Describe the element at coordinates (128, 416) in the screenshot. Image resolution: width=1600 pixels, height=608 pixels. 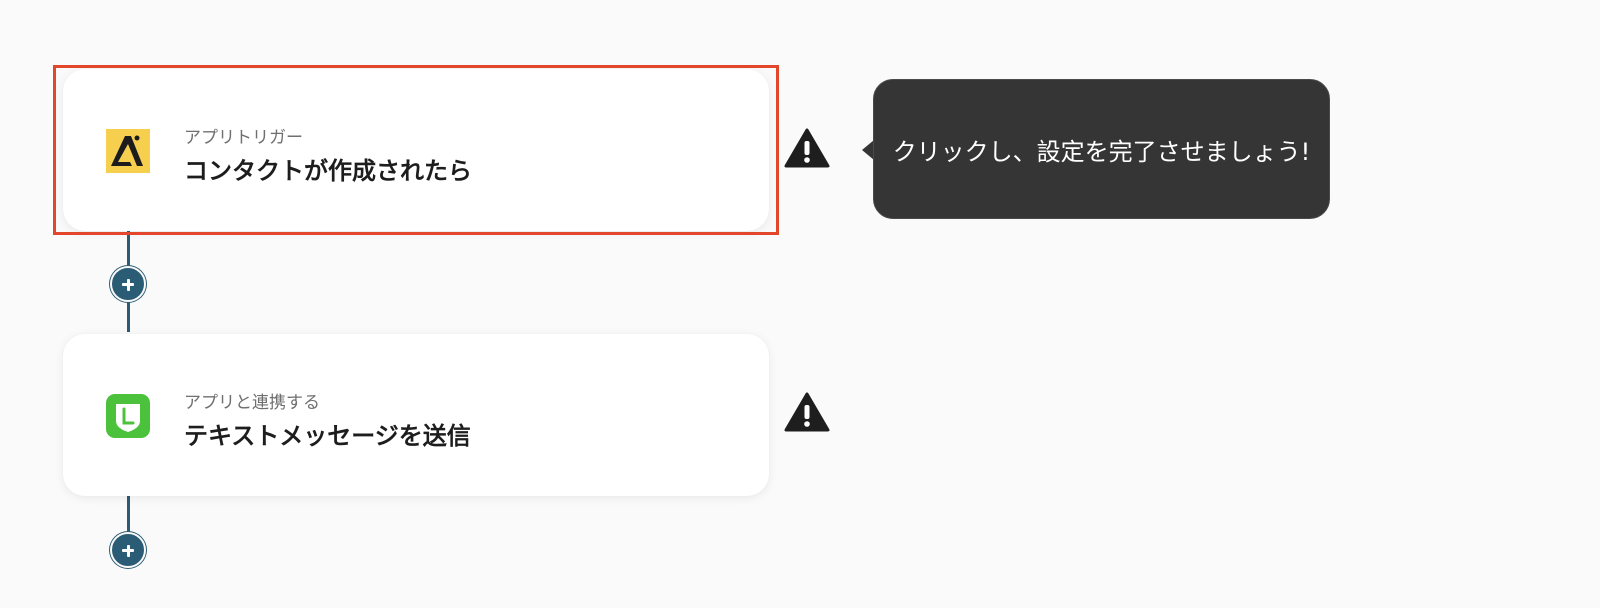
I see `line-app-logo-icon` at that location.